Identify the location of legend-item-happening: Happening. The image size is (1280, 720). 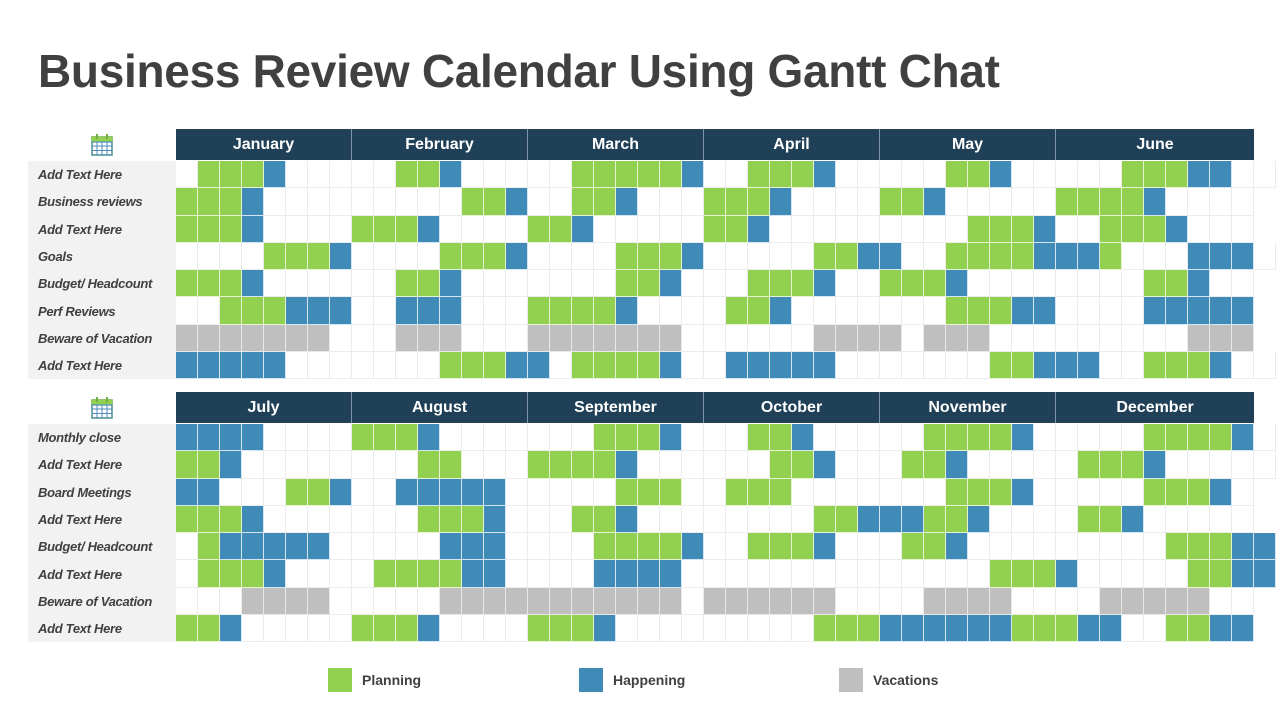
(632, 680).